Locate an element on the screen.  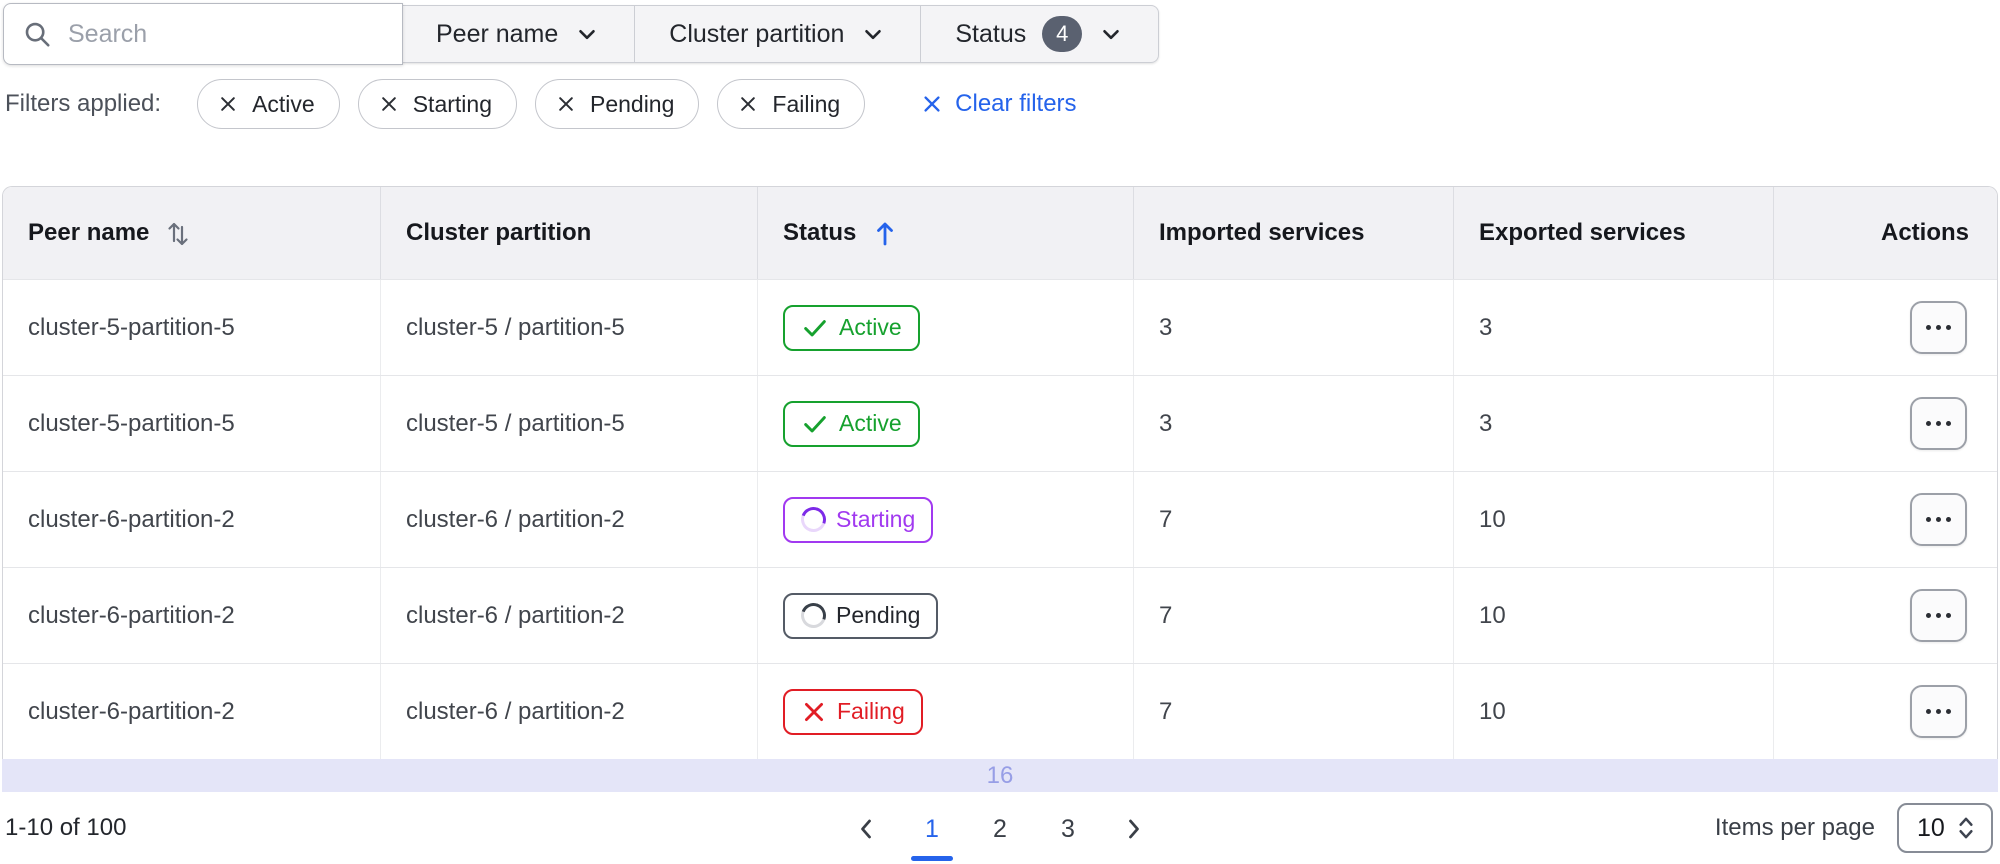
exported-services-value: 3 is located at coordinates (1486, 327).